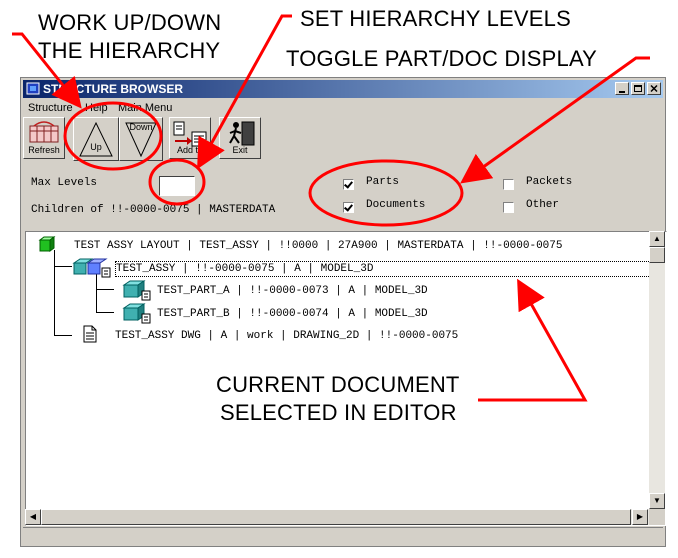 This screenshot has width=678, height=558. Describe the element at coordinates (190, 134) in the screenshot. I see `add-to-icon` at that location.